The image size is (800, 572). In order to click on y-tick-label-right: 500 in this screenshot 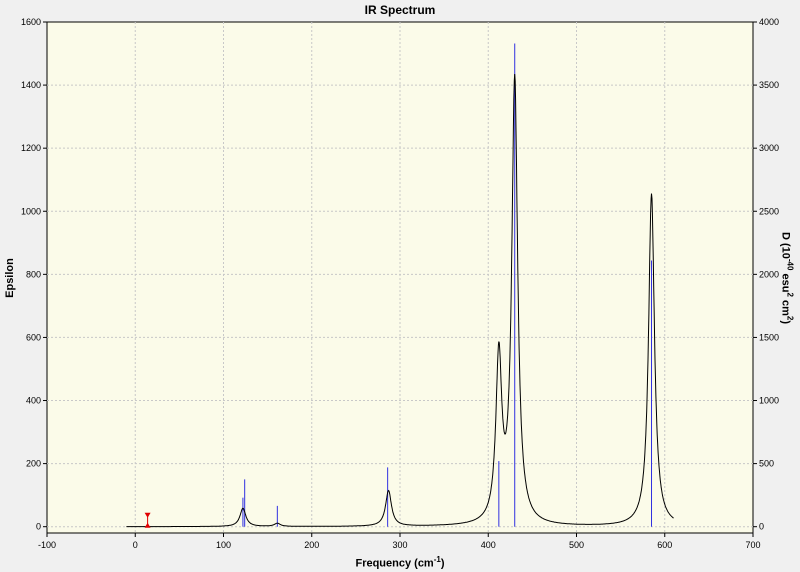, I will do `click(766, 464)`.